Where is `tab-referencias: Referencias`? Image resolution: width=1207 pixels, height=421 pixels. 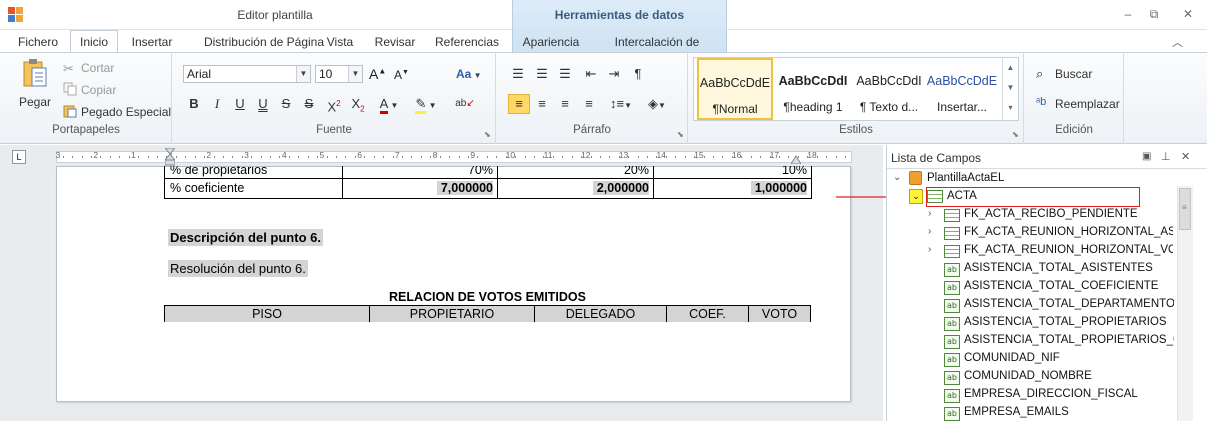 tab-referencias: Referencias is located at coordinates (467, 42).